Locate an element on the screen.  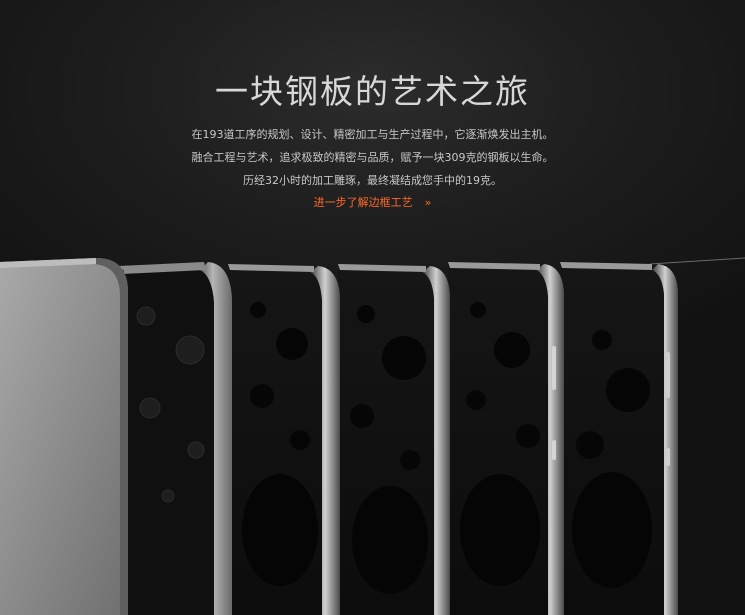
double-chevron-right-icon: » is located at coordinates (428, 202).